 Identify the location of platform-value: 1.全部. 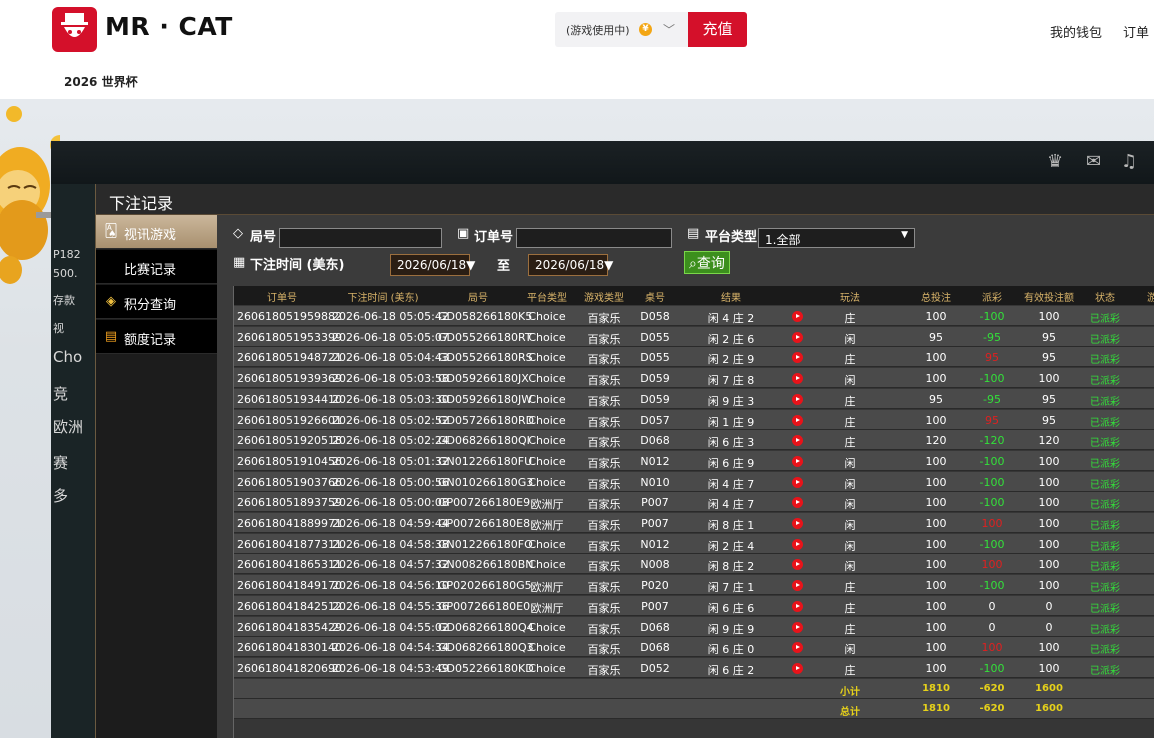
(783, 240).